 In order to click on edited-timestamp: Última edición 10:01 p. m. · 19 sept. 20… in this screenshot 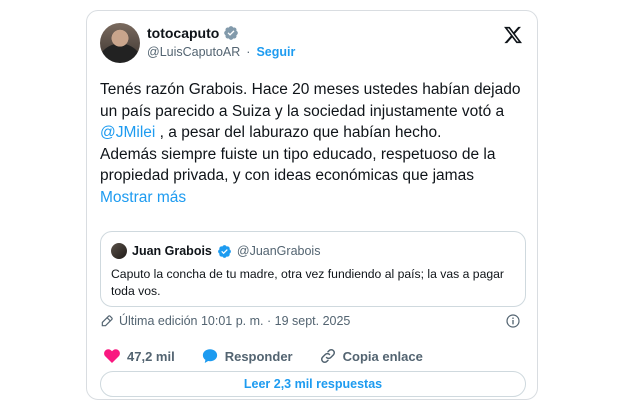, I will do `click(235, 321)`.